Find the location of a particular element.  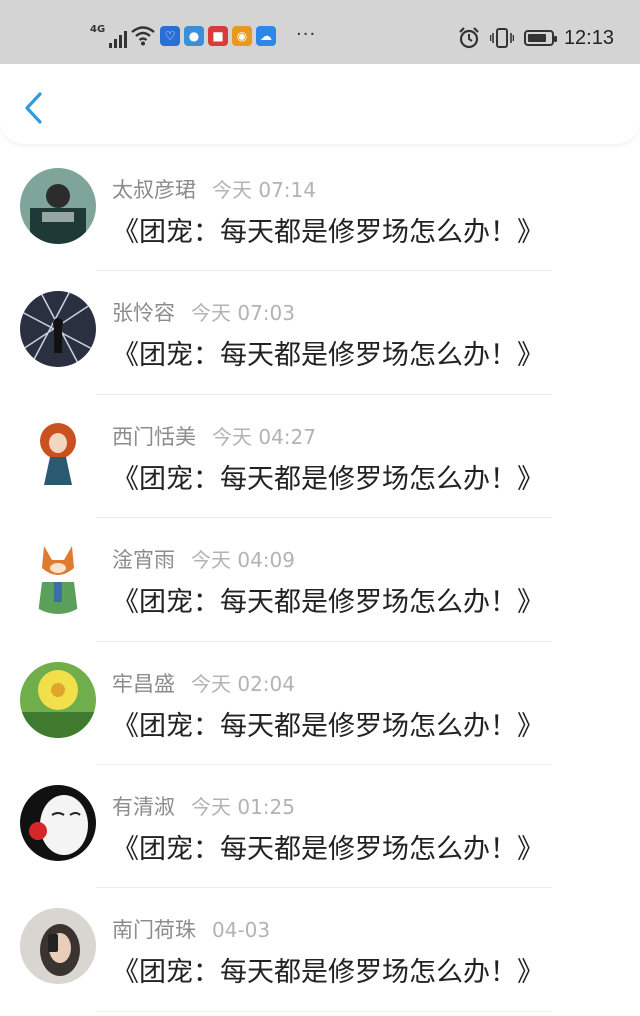

sender-name: 张怜容 今天 07:03 is located at coordinates (203, 312).